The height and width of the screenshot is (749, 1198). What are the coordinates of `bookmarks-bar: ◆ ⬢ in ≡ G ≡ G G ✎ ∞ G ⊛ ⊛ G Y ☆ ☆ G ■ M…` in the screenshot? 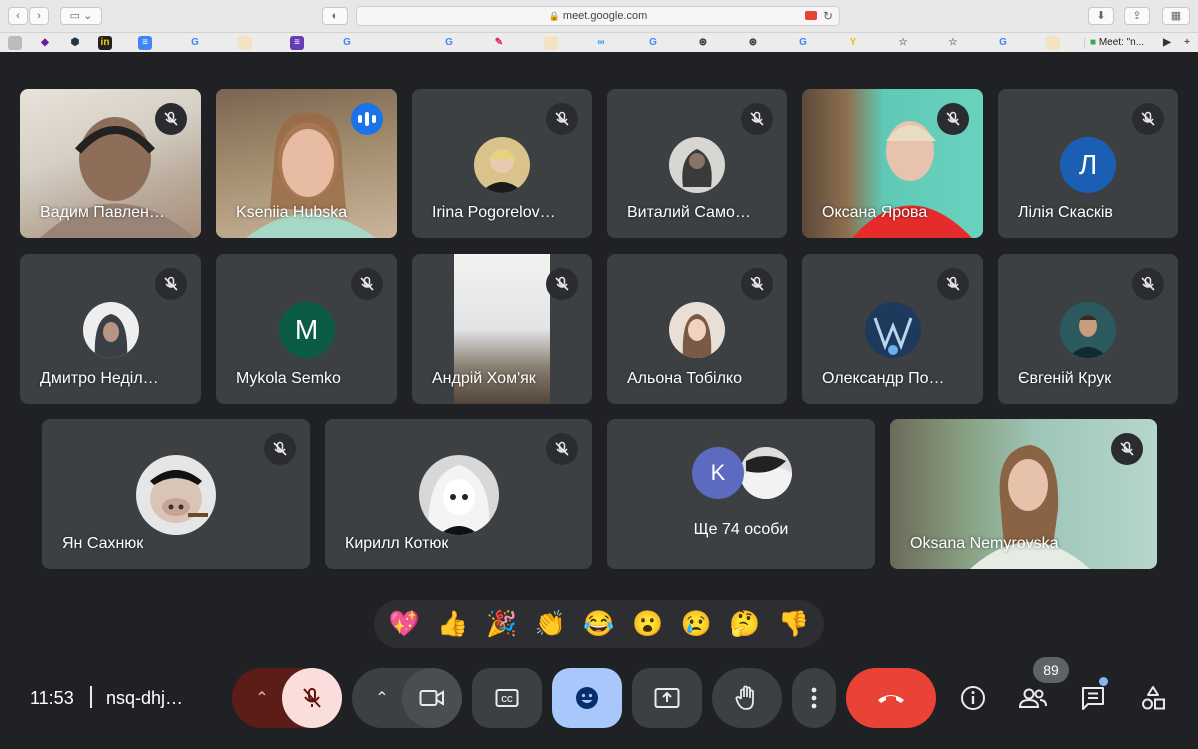 It's located at (599, 42).